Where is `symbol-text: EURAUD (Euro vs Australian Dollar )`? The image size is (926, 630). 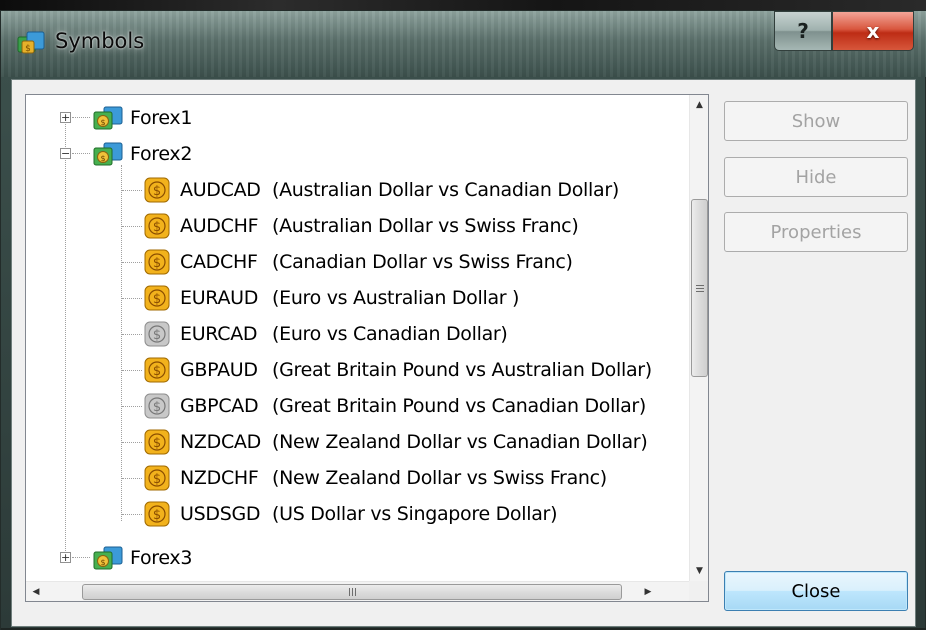 symbol-text: EURAUD (Euro vs Australian Dollar ) is located at coordinates (349, 298).